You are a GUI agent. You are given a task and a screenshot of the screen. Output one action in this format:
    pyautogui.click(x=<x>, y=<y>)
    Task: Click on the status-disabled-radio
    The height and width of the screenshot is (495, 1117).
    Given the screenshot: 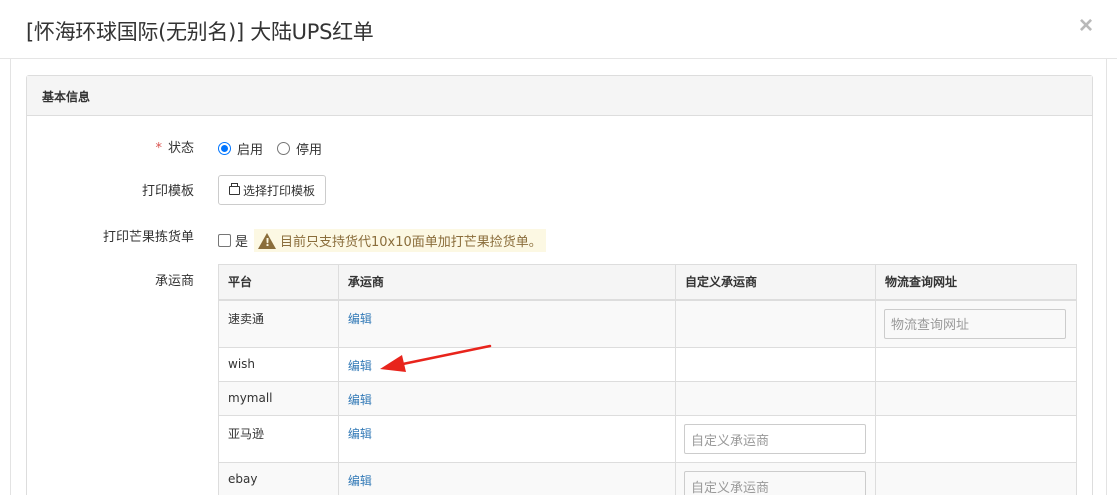 What is the action you would take?
    pyautogui.click(x=284, y=148)
    